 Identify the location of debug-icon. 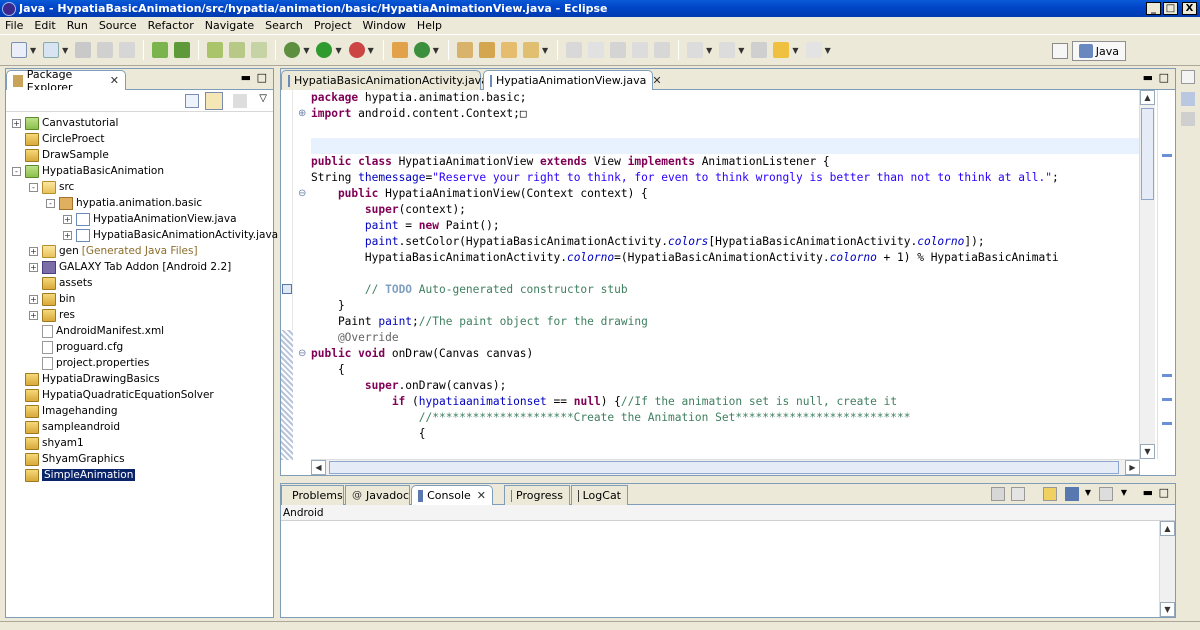
(292, 50).